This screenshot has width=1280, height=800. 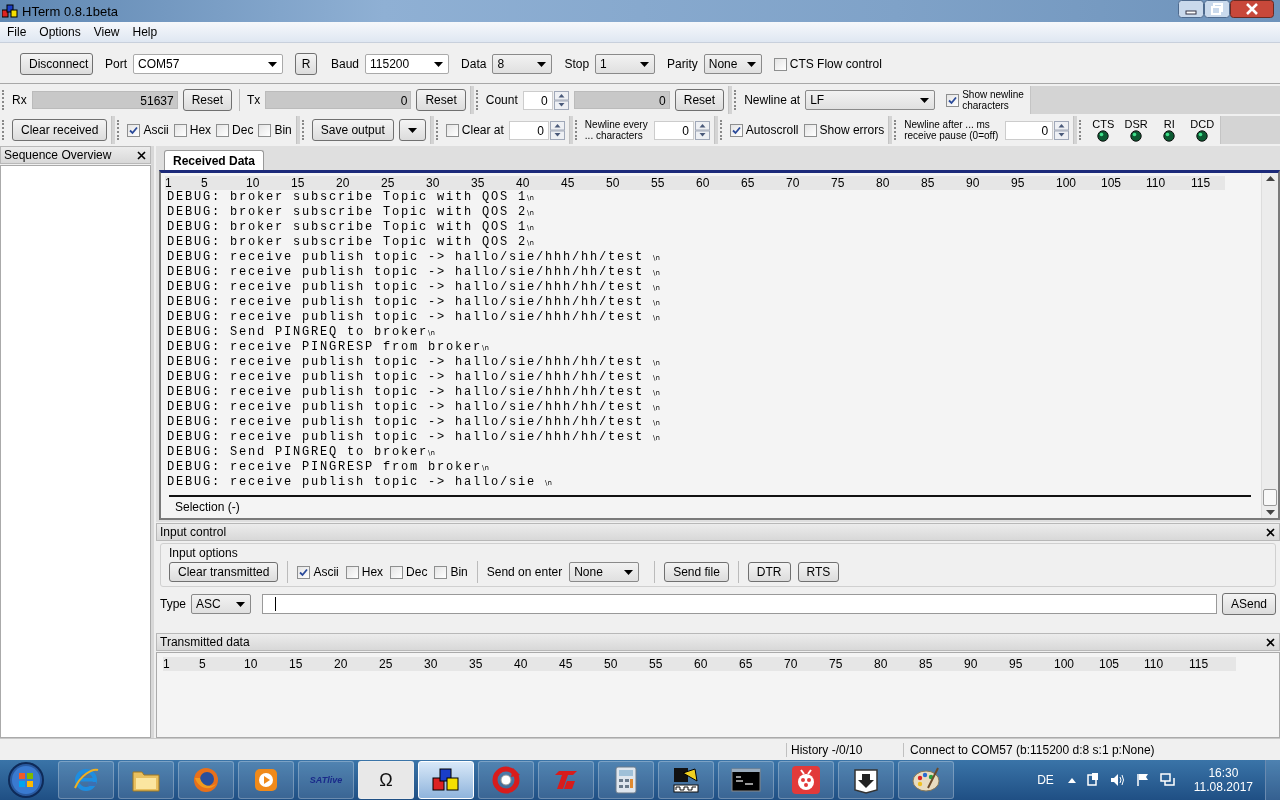 What do you see at coordinates (844, 130) in the screenshot?
I see `show-errors-checkbox: Show errors` at bounding box center [844, 130].